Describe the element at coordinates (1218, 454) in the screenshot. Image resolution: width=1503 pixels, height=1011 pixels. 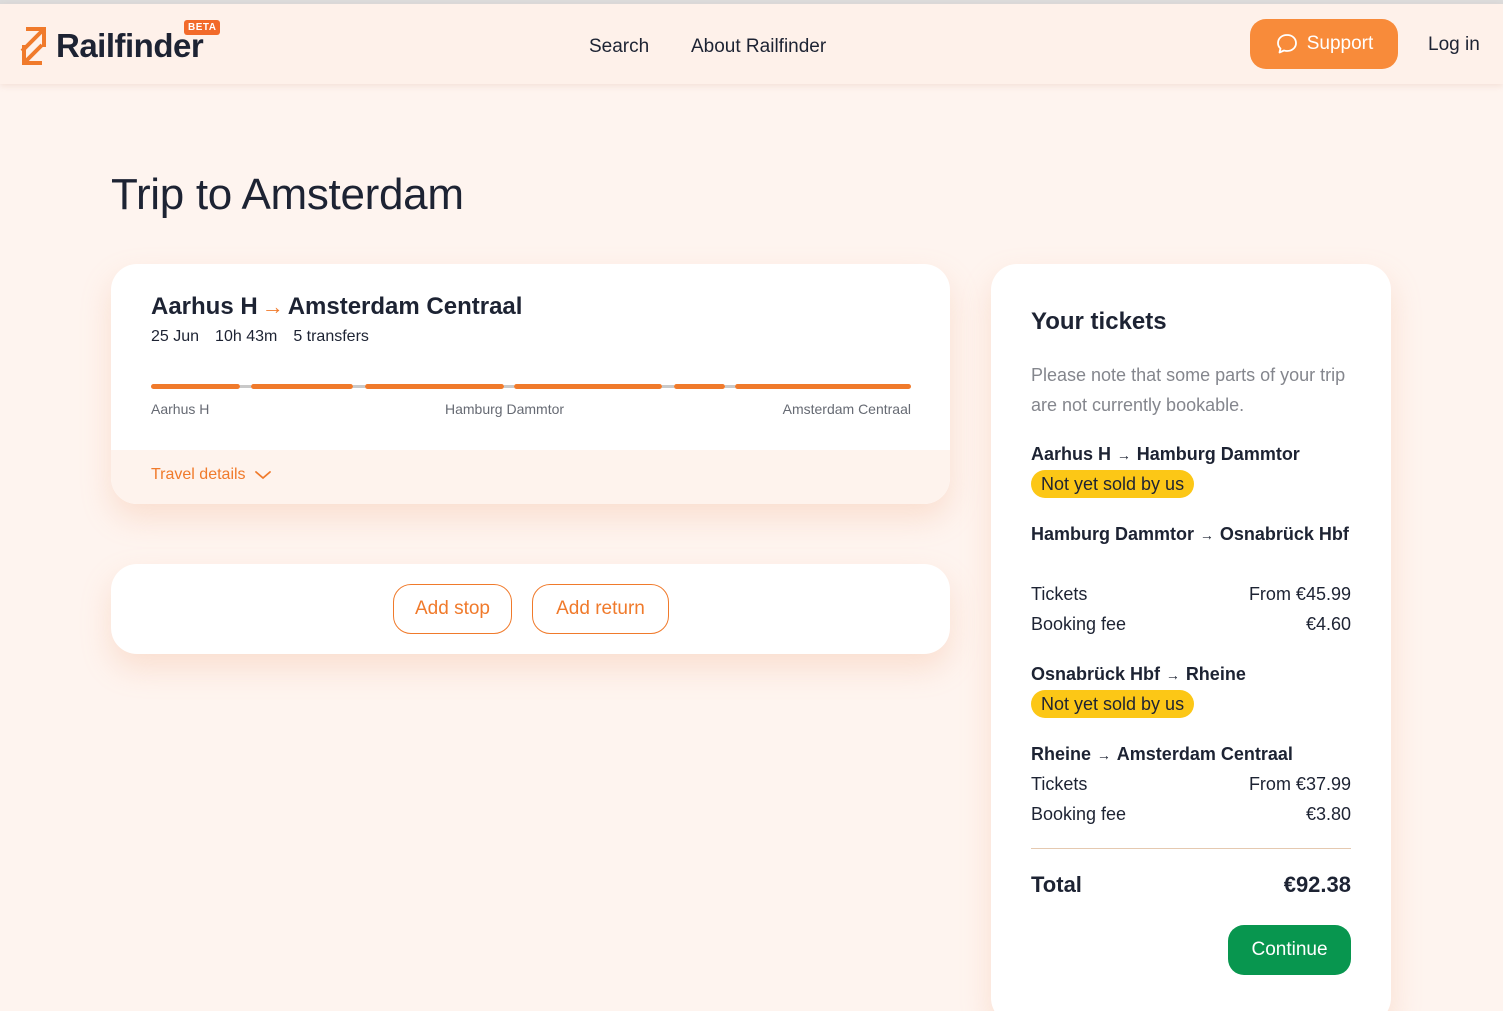
I see `leg-to: Hamburg Dammtor` at that location.